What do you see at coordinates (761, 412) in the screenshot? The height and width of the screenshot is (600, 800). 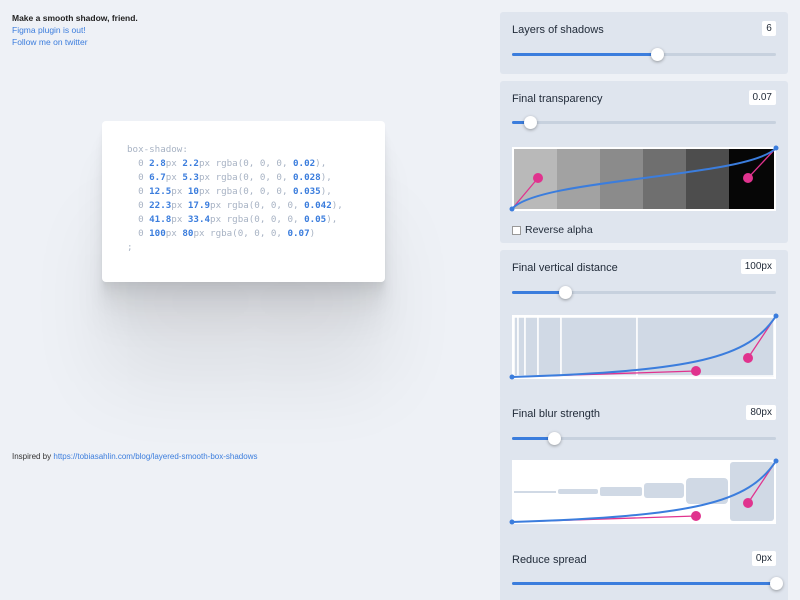 I see `blur-value: 80px` at bounding box center [761, 412].